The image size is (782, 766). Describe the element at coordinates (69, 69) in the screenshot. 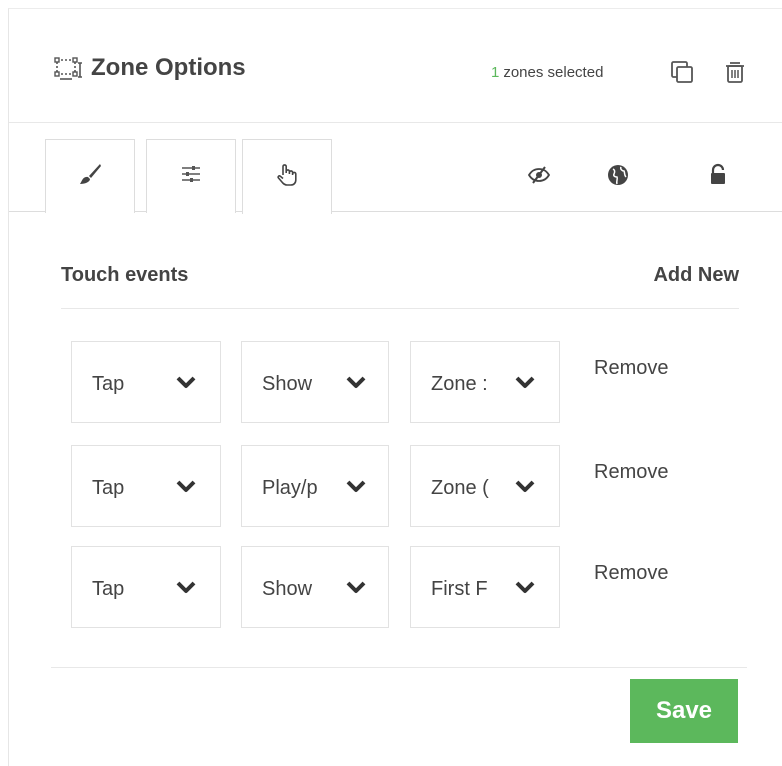

I see `zone-select-icon` at that location.